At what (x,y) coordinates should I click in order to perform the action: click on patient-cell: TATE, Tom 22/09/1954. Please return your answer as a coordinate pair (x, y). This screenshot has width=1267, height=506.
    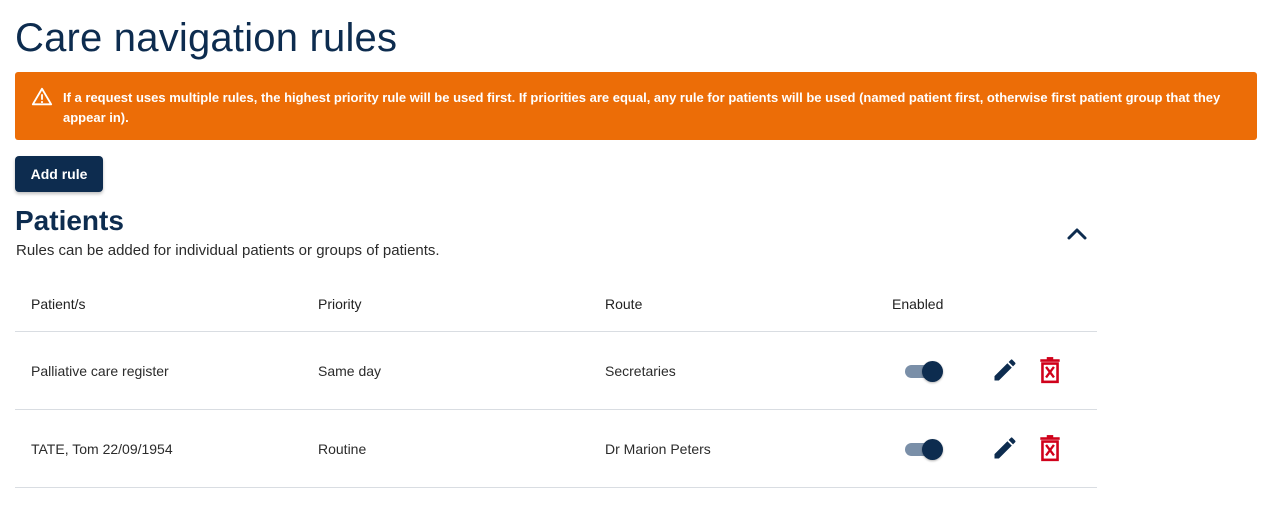
    Looking at the image, I should click on (102, 449).